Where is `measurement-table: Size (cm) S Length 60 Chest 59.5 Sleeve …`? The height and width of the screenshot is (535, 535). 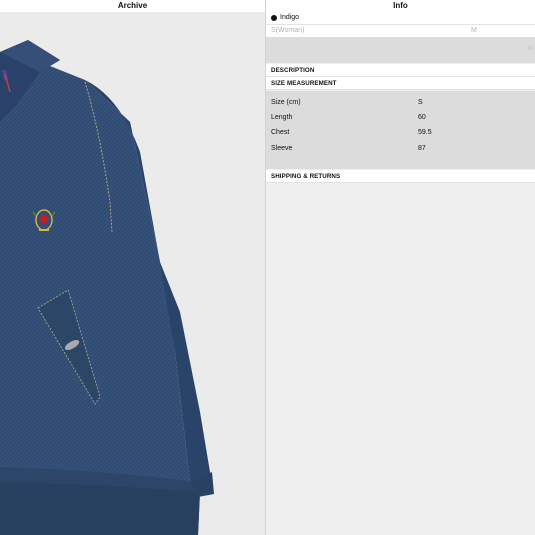 measurement-table: Size (cm) S Length 60 Chest 59.5 Sleeve … is located at coordinates (400, 130).